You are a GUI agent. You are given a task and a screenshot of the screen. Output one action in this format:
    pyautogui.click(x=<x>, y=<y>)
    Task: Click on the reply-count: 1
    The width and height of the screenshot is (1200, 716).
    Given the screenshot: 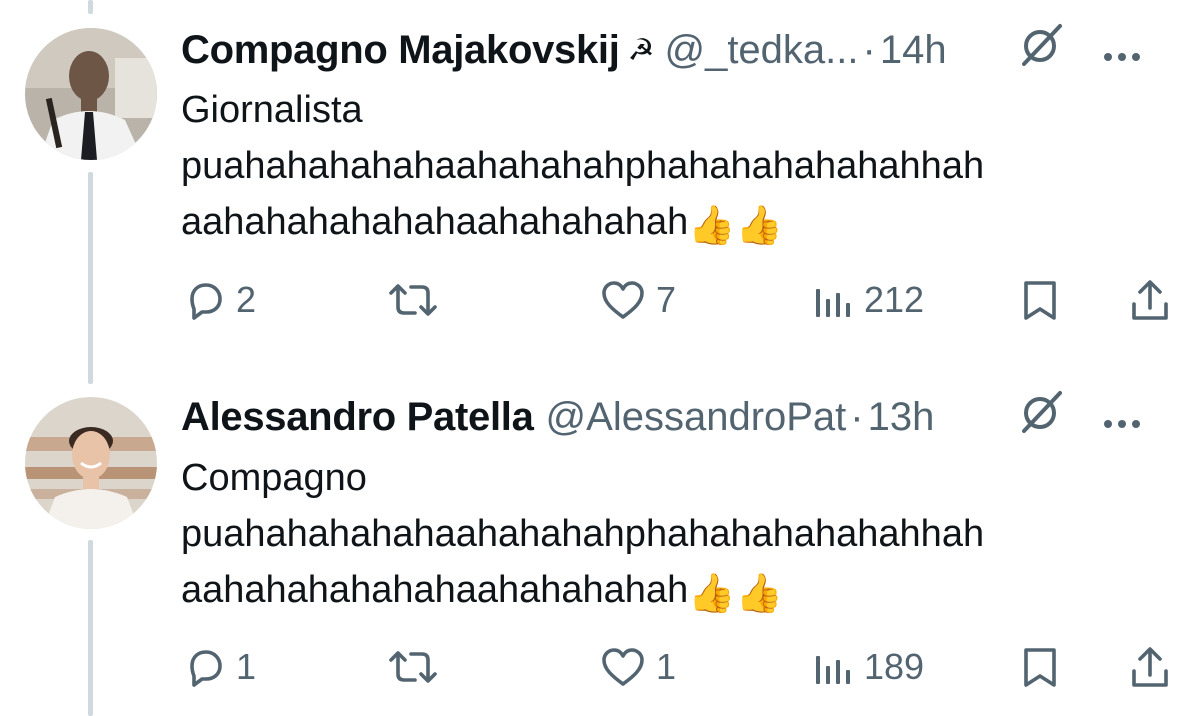 What is the action you would take?
    pyautogui.click(x=246, y=666)
    